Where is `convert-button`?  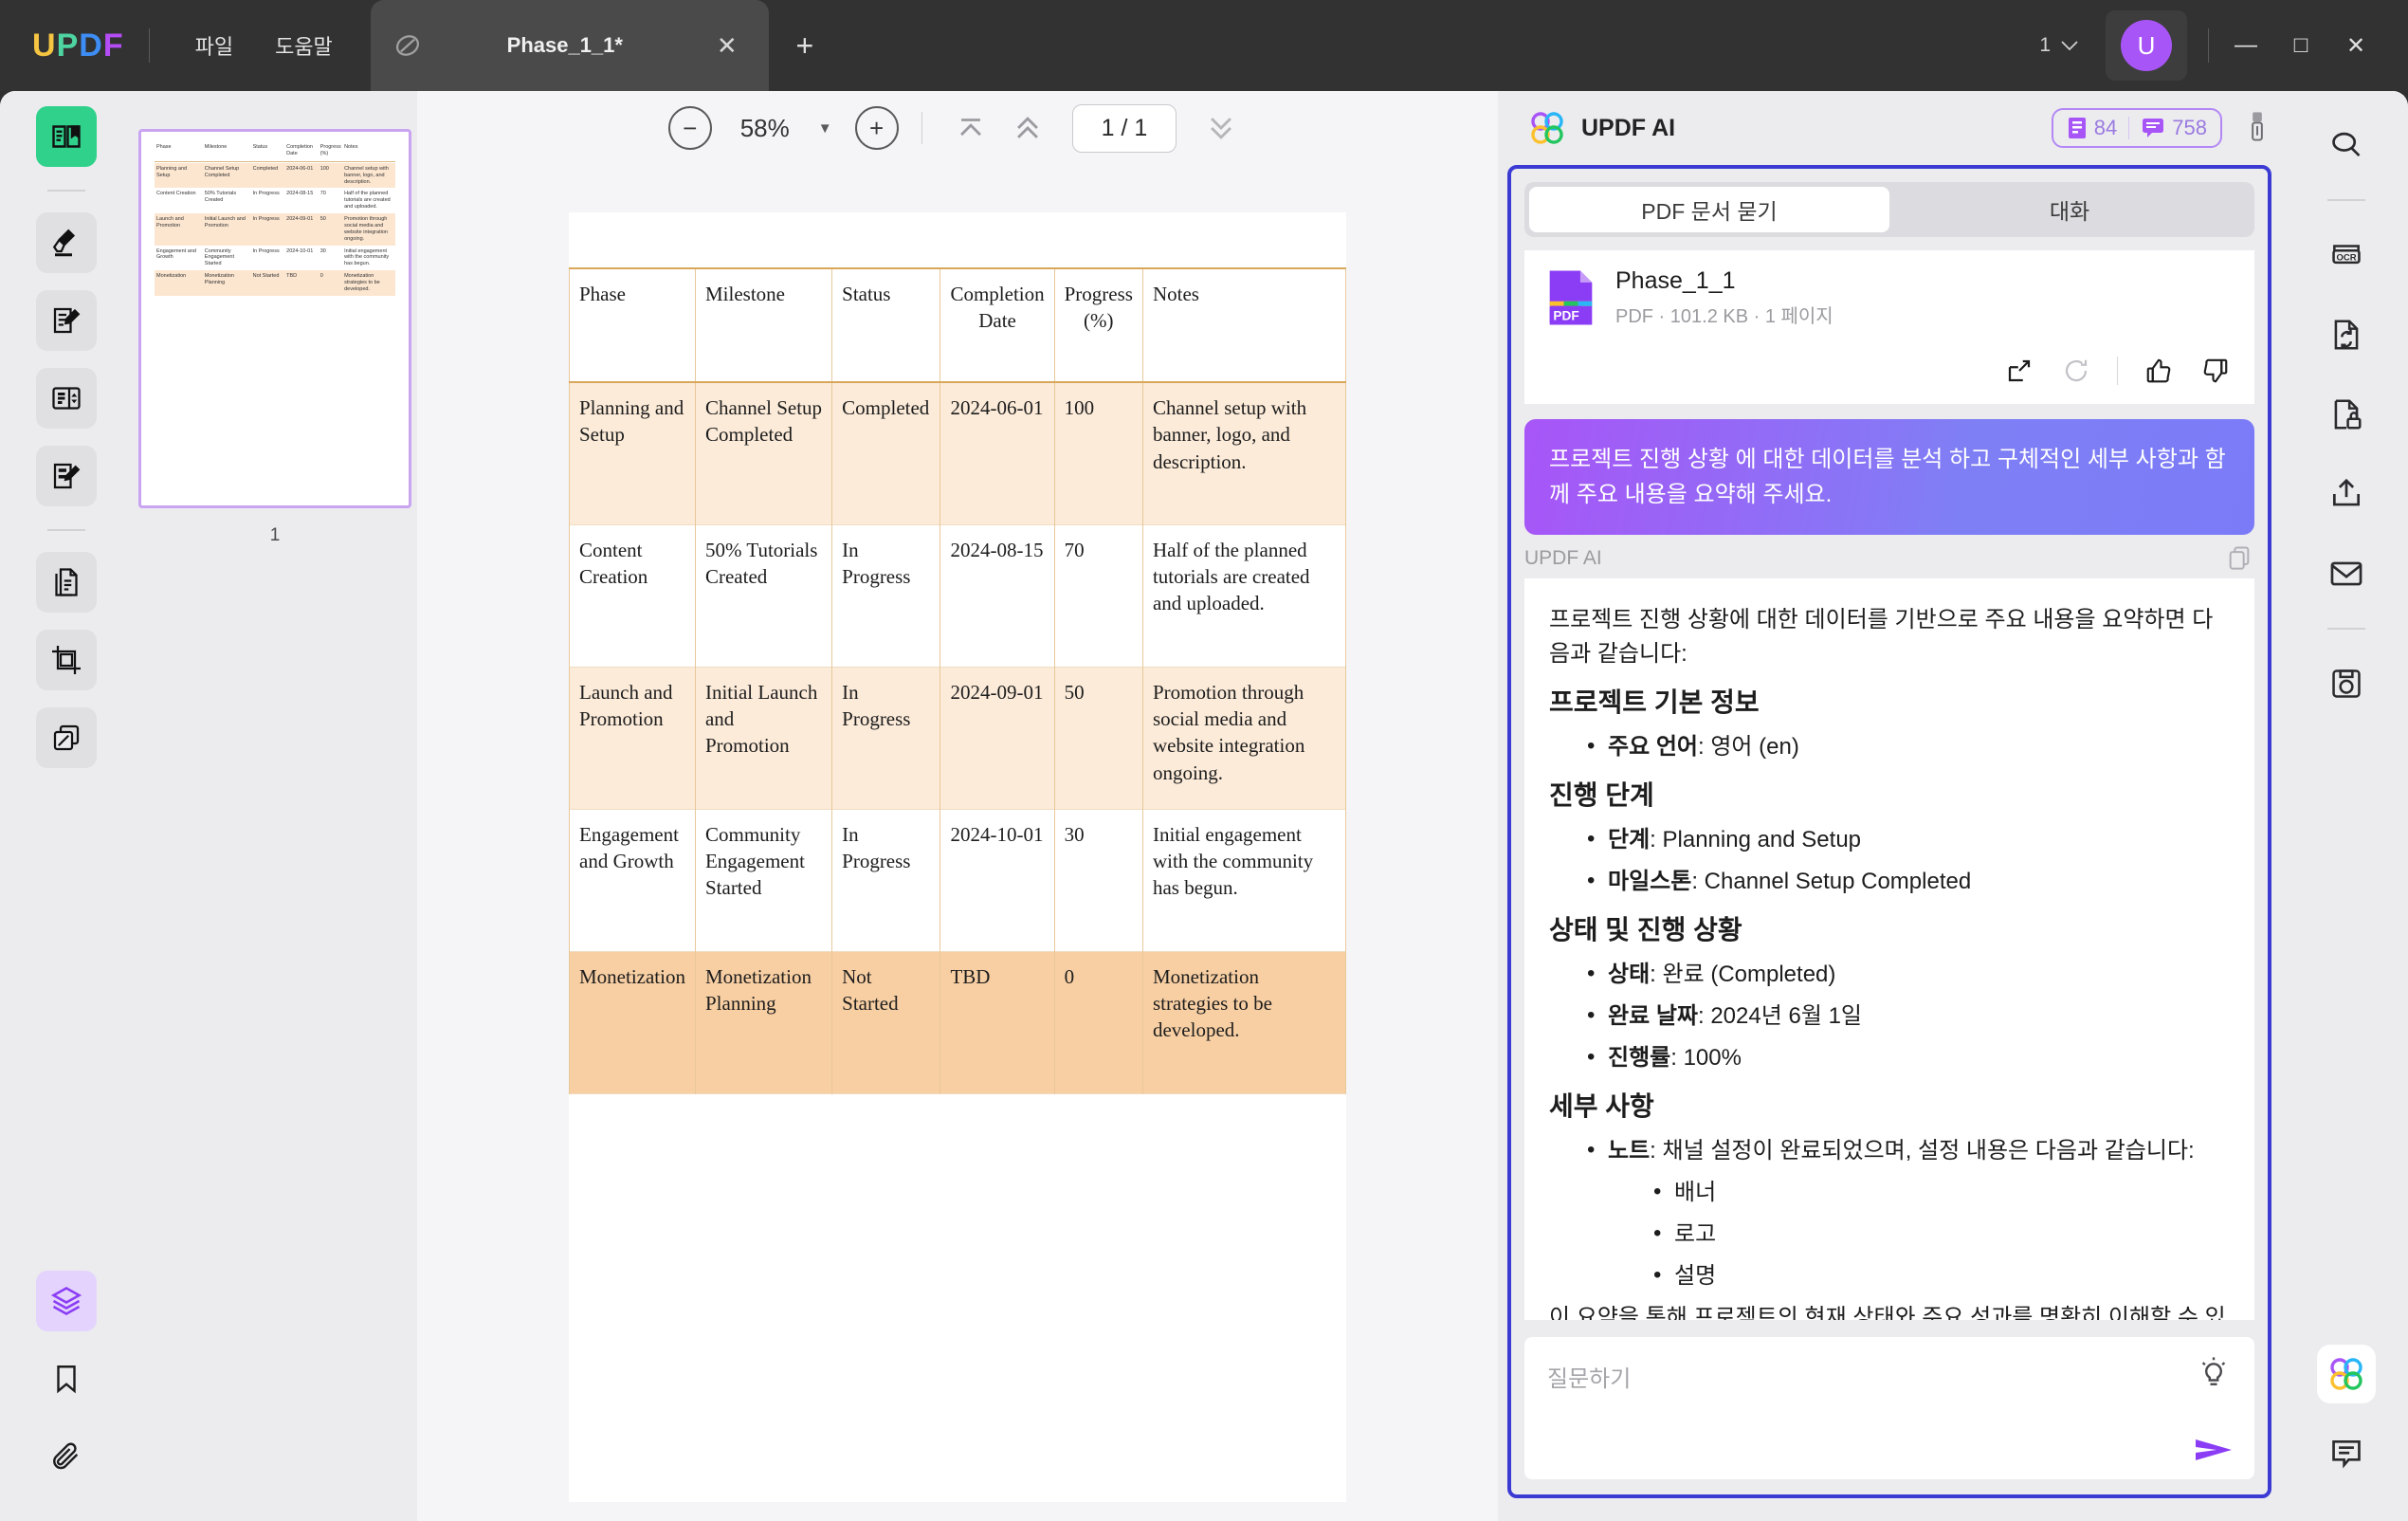 convert-button is located at coordinates (2346, 334).